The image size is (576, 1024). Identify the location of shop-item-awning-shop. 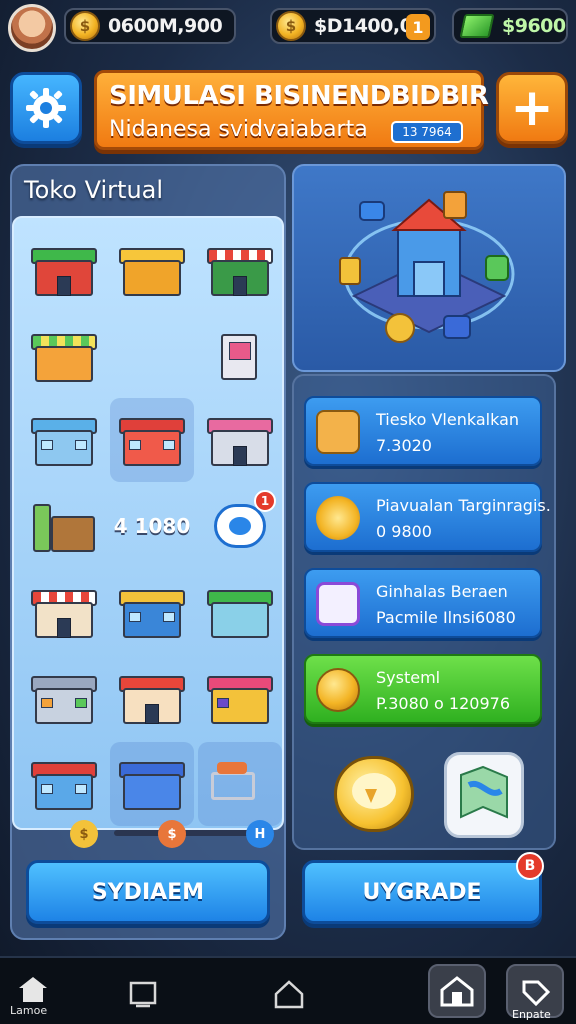
(64, 612).